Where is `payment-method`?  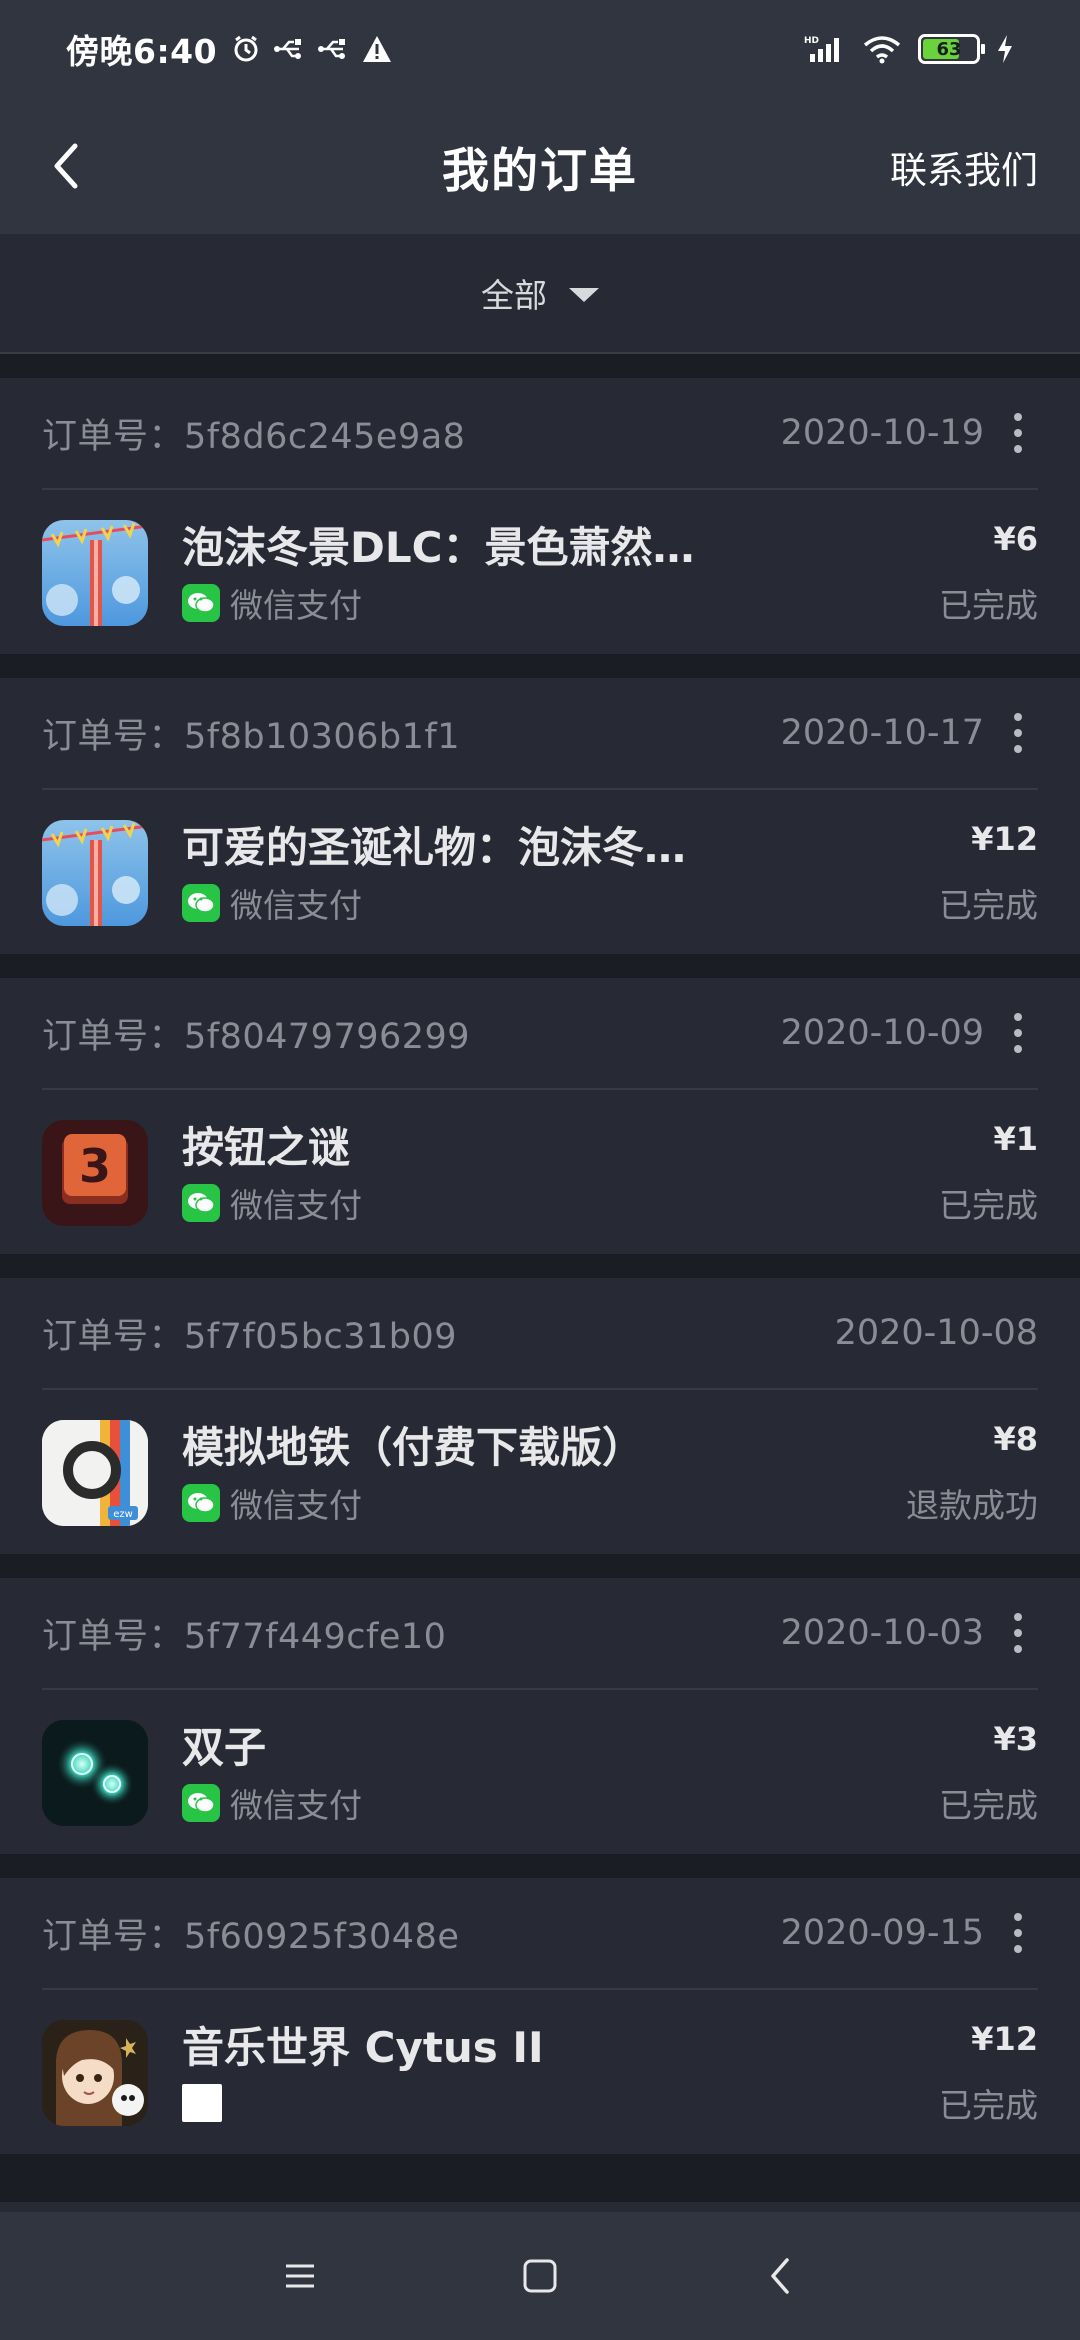
payment-method is located at coordinates (550, 2103).